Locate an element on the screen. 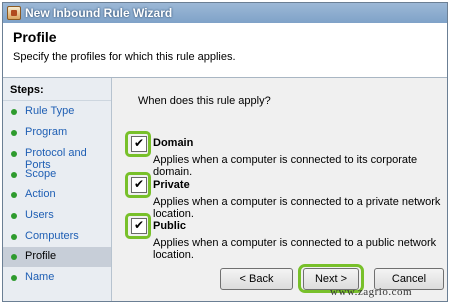  back-button: < Back is located at coordinates (256, 279).